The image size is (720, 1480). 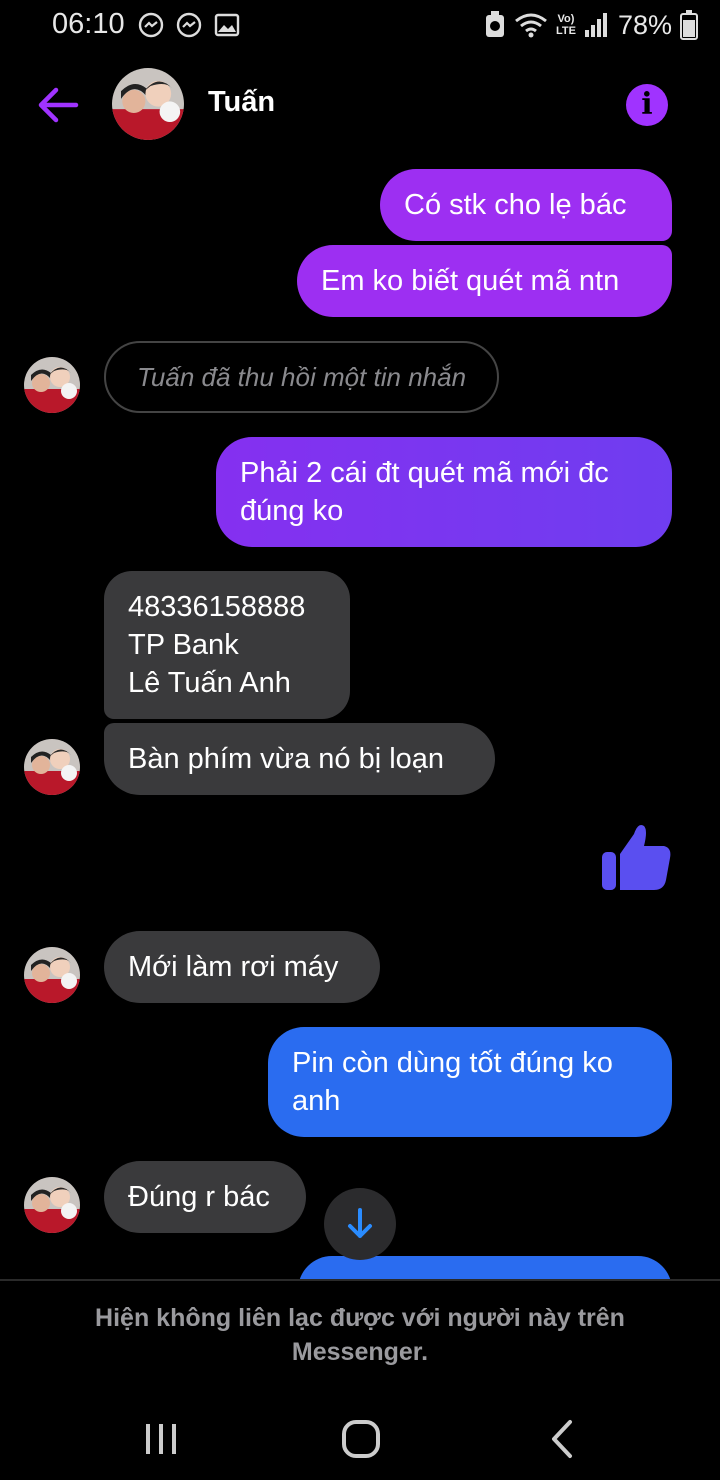 What do you see at coordinates (360, 25) in the screenshot?
I see `status-bar: 06:10 Vo) LTE 78%` at bounding box center [360, 25].